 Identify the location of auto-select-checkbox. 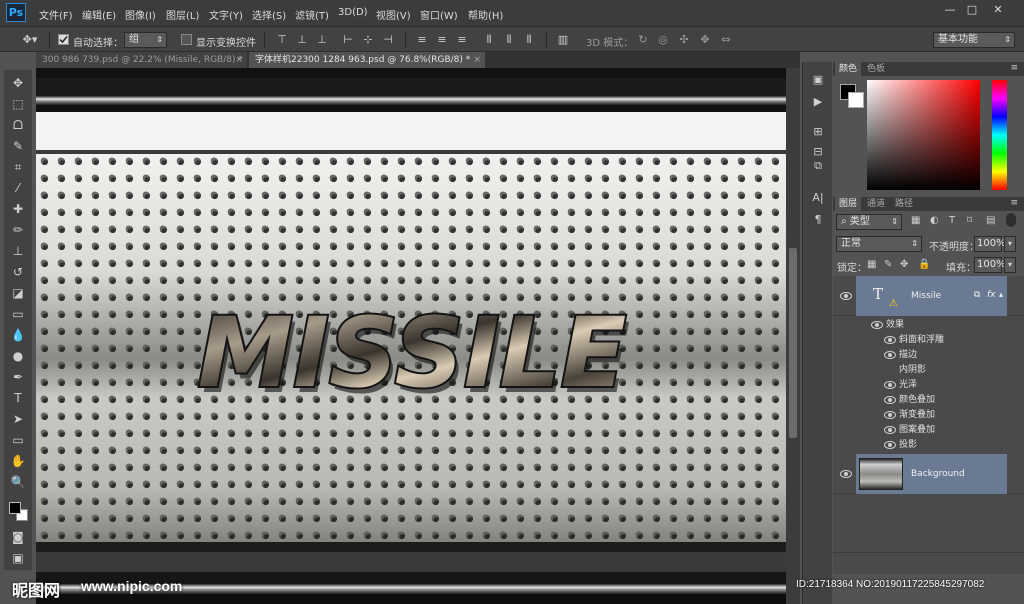
(63, 39).